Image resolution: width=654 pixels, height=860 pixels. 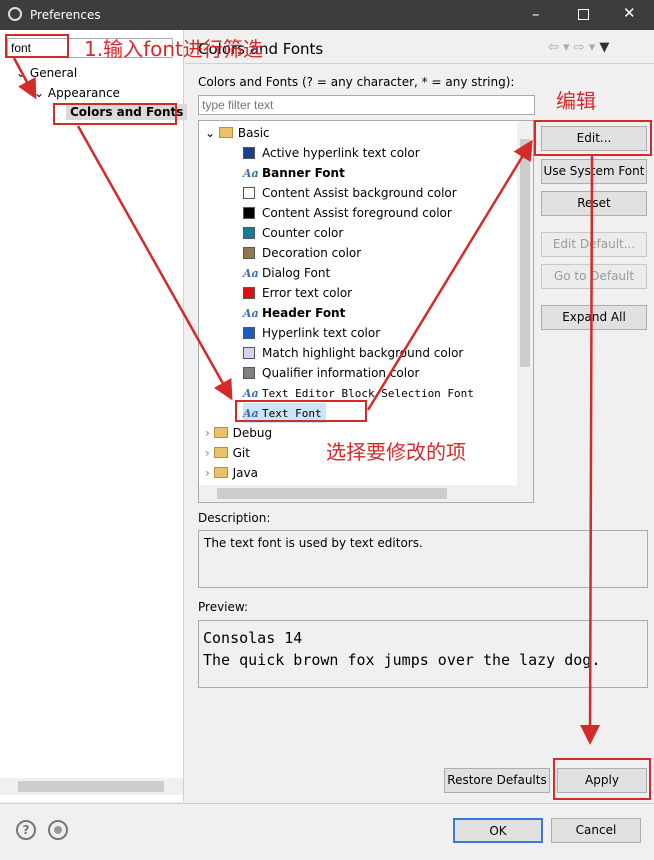 I want to click on arrow-to-apply, so click(x=590, y=450).